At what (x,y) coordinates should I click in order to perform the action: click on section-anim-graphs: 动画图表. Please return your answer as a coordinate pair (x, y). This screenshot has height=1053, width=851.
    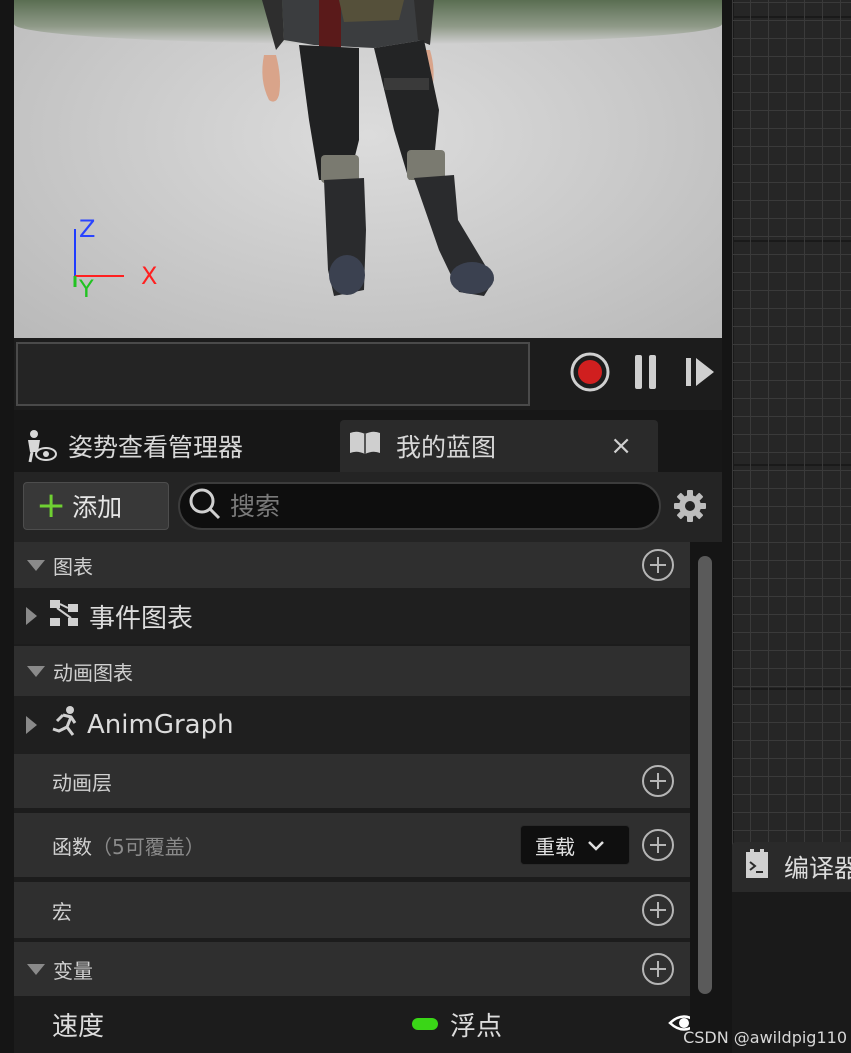
    Looking at the image, I should click on (352, 671).